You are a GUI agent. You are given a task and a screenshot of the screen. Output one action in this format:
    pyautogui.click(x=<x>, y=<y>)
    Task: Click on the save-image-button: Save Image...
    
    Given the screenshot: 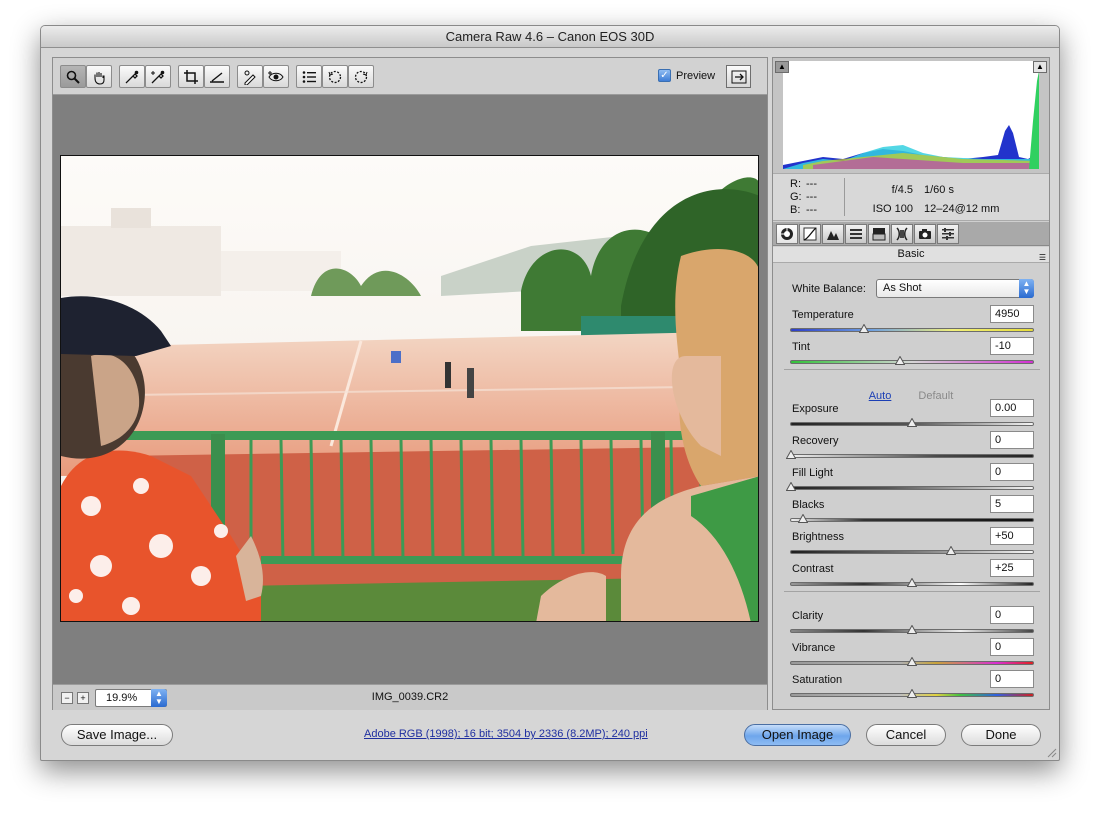 What is the action you would take?
    pyautogui.click(x=117, y=735)
    